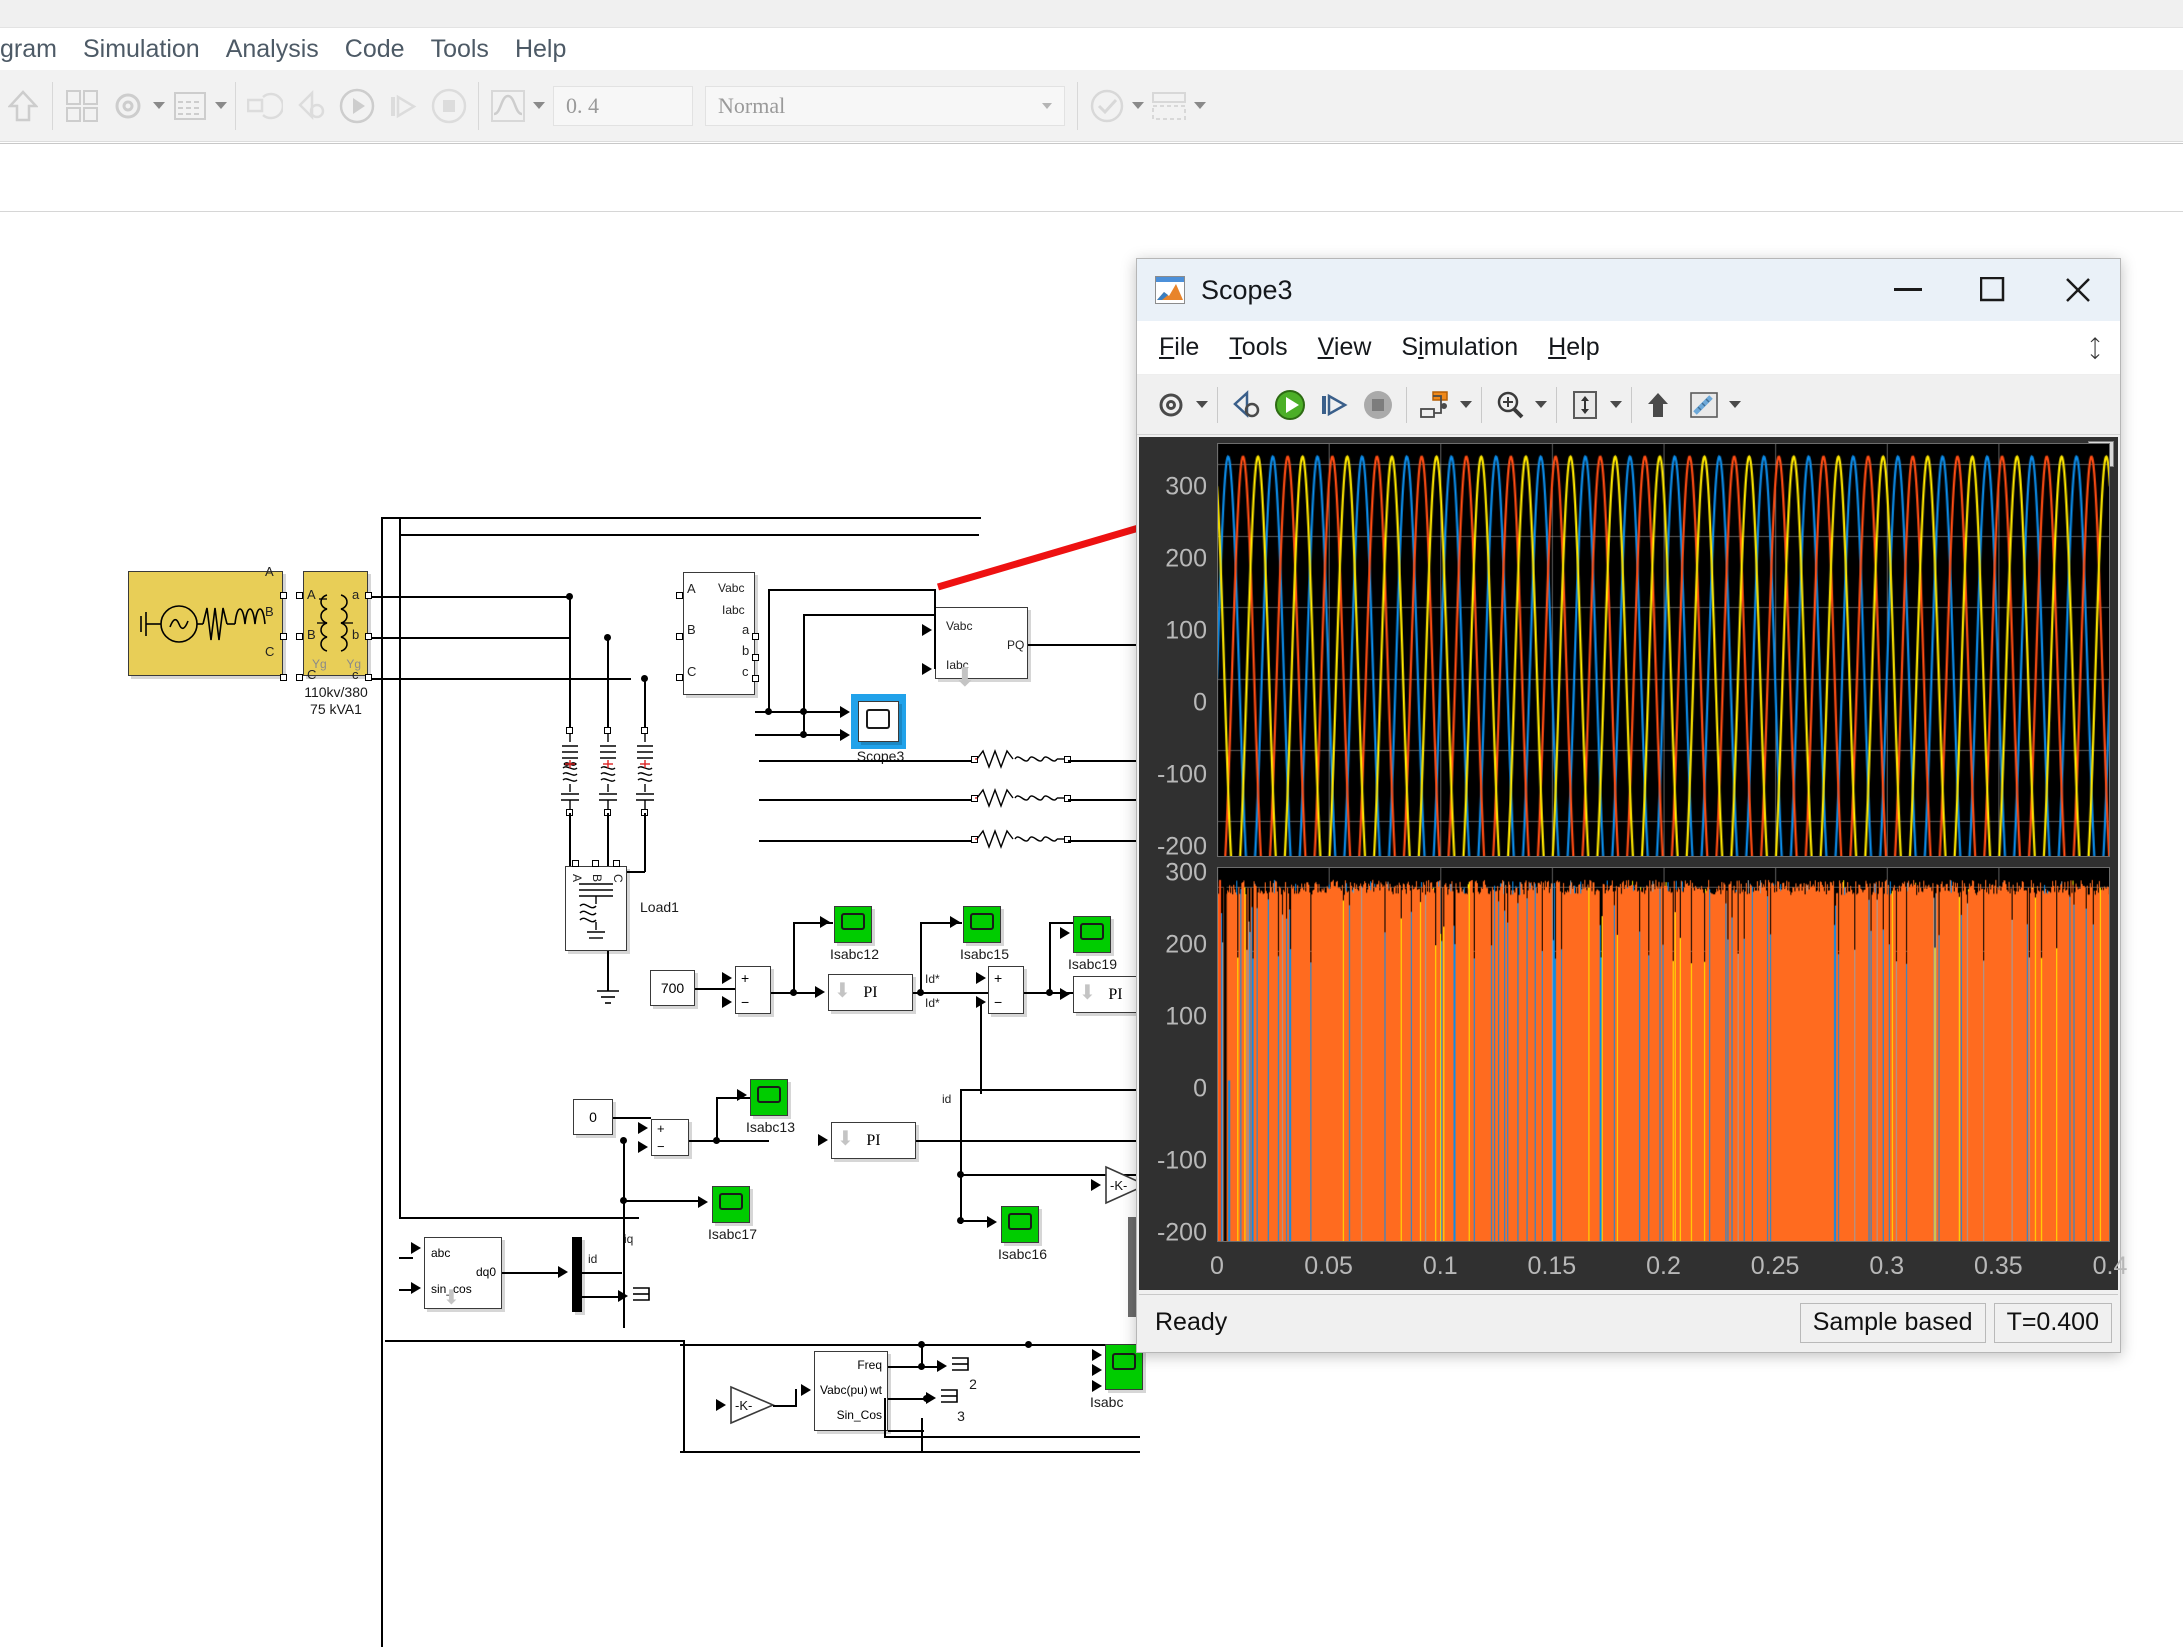 The height and width of the screenshot is (1647, 2183). What do you see at coordinates (873, 1140) in the screenshot?
I see `pi-controller-iq: PI ⬇` at bounding box center [873, 1140].